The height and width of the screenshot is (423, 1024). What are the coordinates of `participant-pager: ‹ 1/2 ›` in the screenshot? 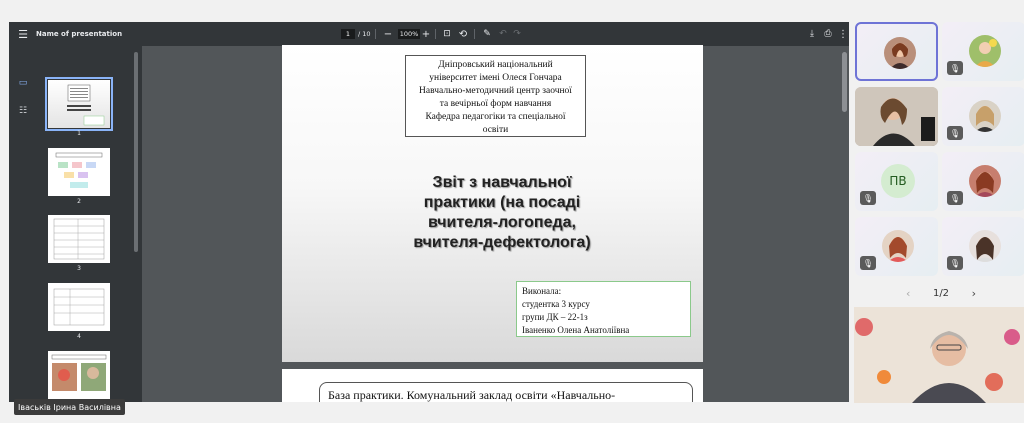 It's located at (941, 293).